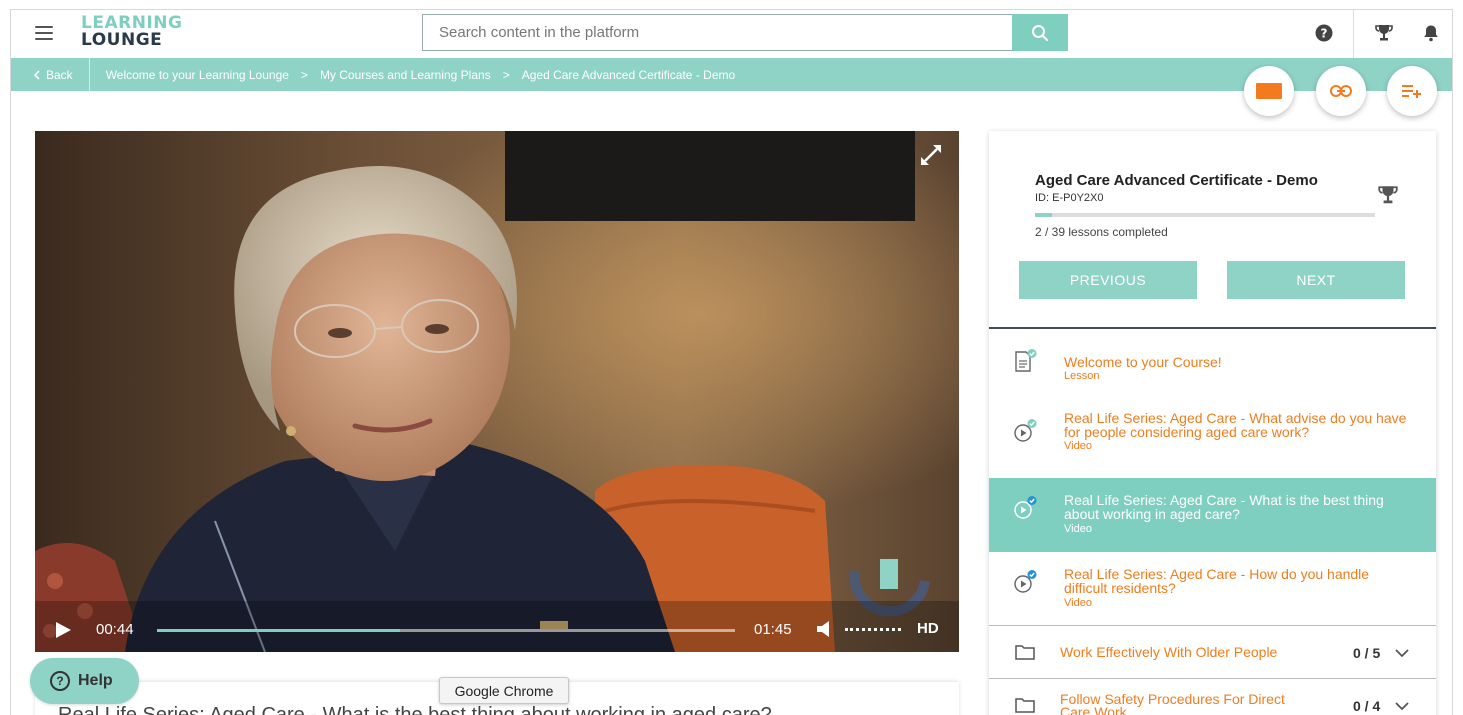  I want to click on copy-link-button, so click(1341, 91).